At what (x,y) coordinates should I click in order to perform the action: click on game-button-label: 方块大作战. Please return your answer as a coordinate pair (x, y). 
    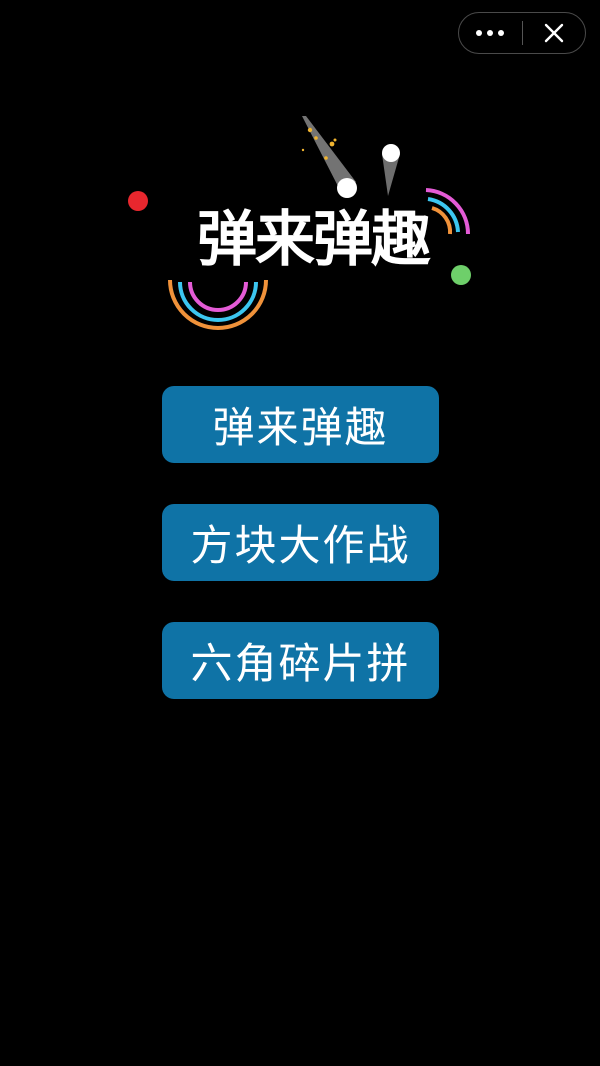
    Looking at the image, I should click on (300, 545).